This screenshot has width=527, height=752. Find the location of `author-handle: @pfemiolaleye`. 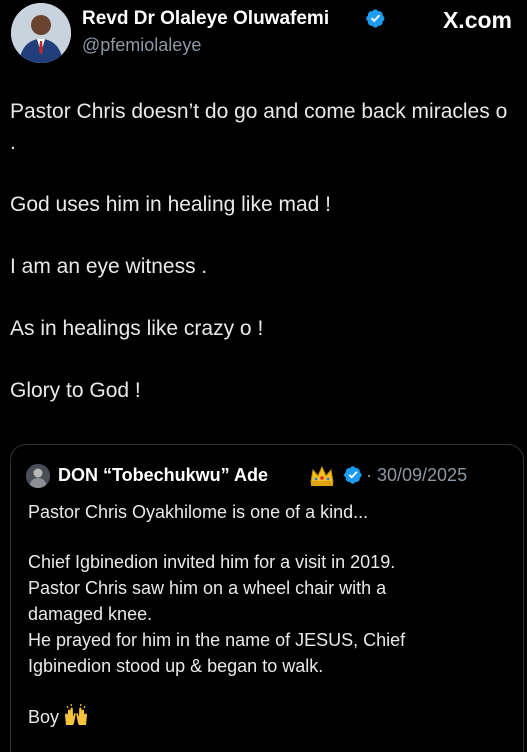

author-handle: @pfemiolaleye is located at coordinates (141, 45).